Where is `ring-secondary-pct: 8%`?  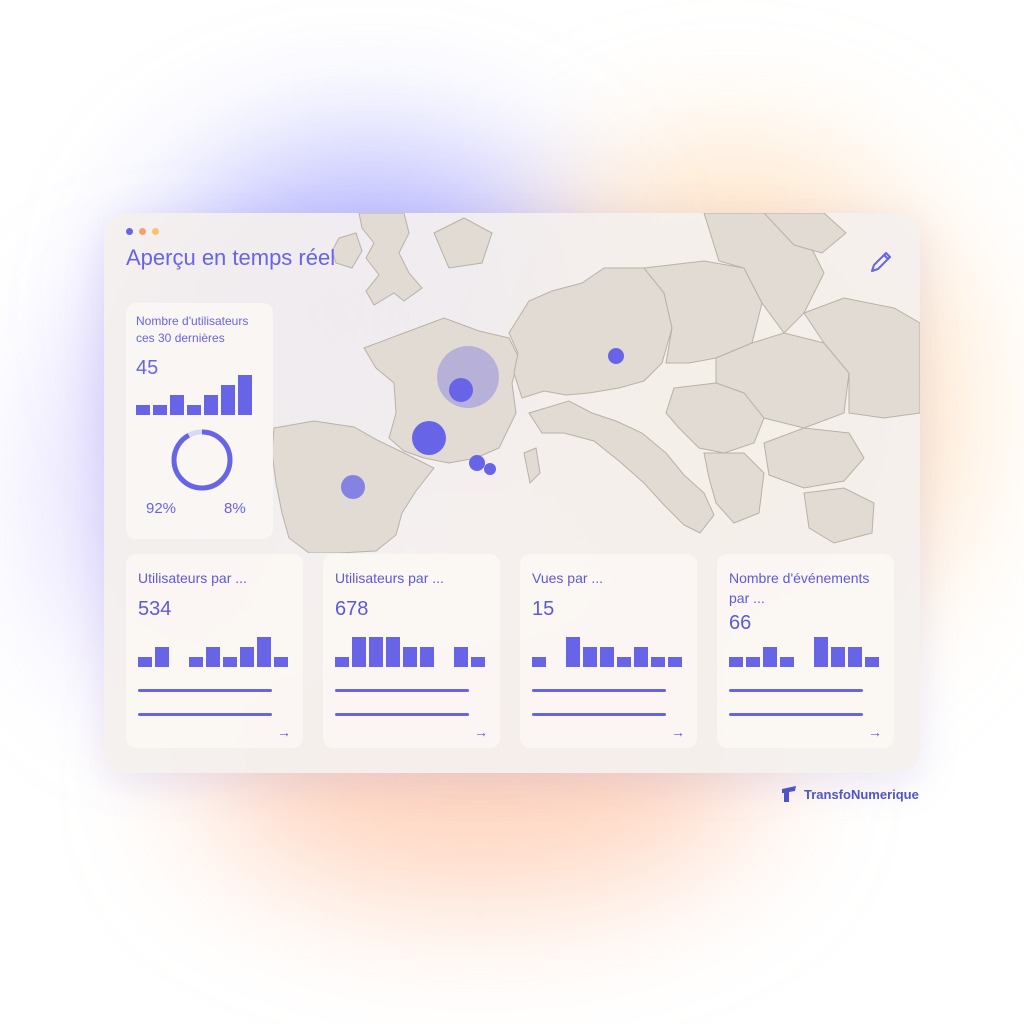 ring-secondary-pct: 8% is located at coordinates (235, 508).